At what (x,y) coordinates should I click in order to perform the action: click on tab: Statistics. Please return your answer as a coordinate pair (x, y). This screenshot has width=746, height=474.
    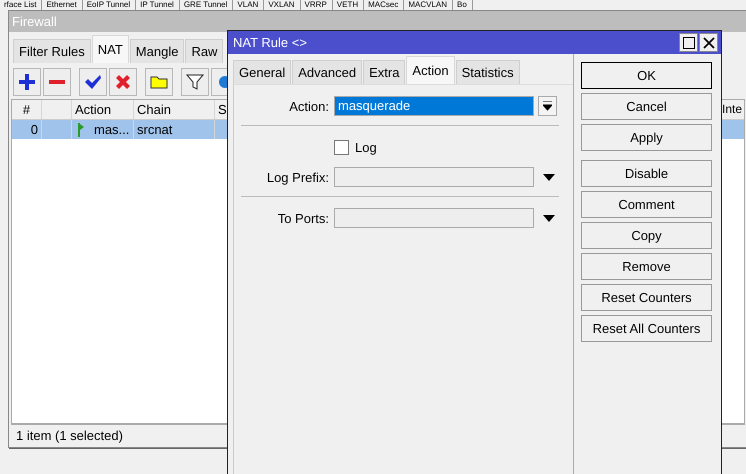
    Looking at the image, I should click on (488, 72).